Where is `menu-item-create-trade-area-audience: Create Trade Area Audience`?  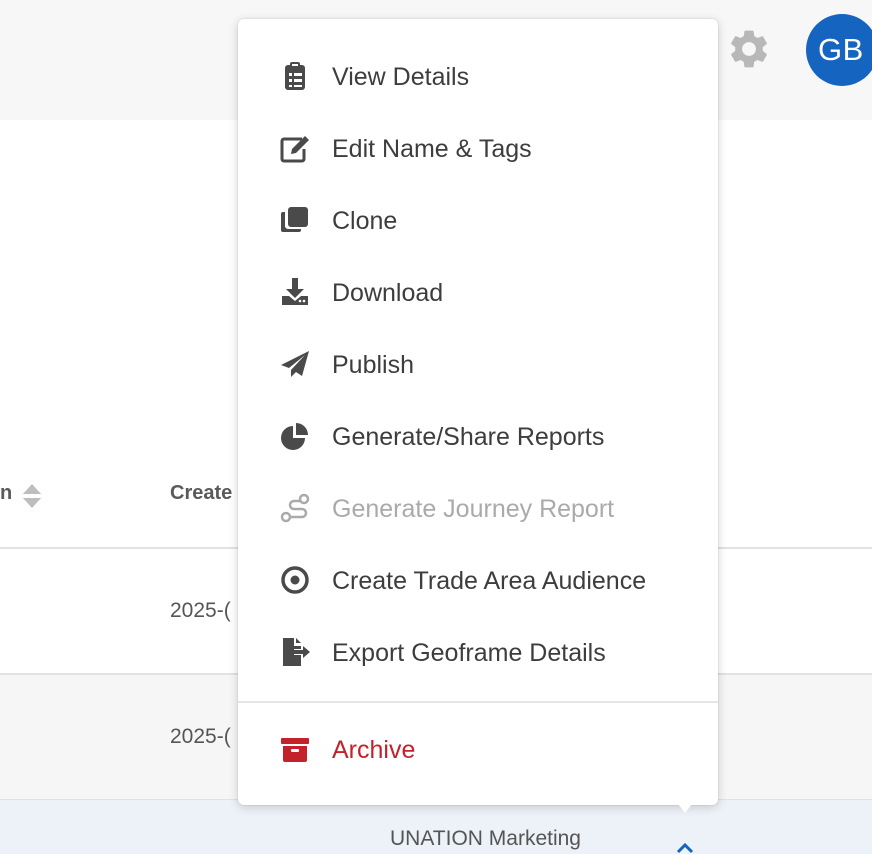 menu-item-create-trade-area-audience: Create Trade Area Audience is located at coordinates (478, 580).